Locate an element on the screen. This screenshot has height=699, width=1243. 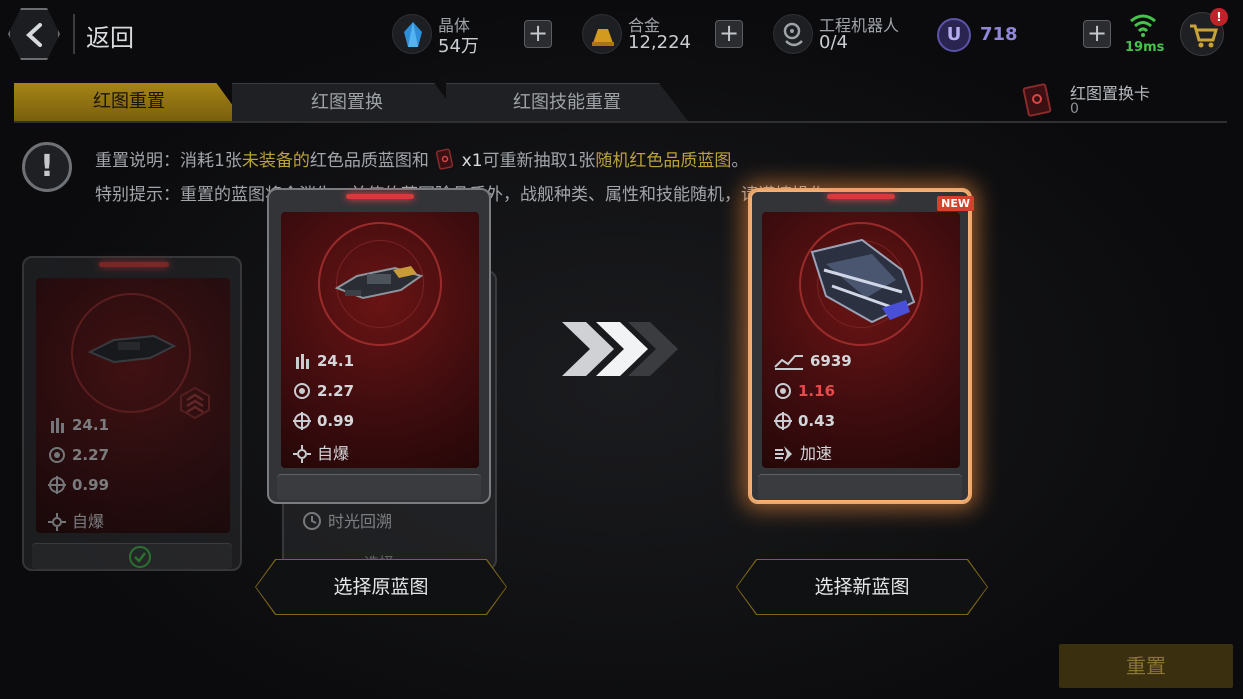
blueprint-card-new: NEW 6939 1.16 0.43 加速 is located at coordinates (861, 346).